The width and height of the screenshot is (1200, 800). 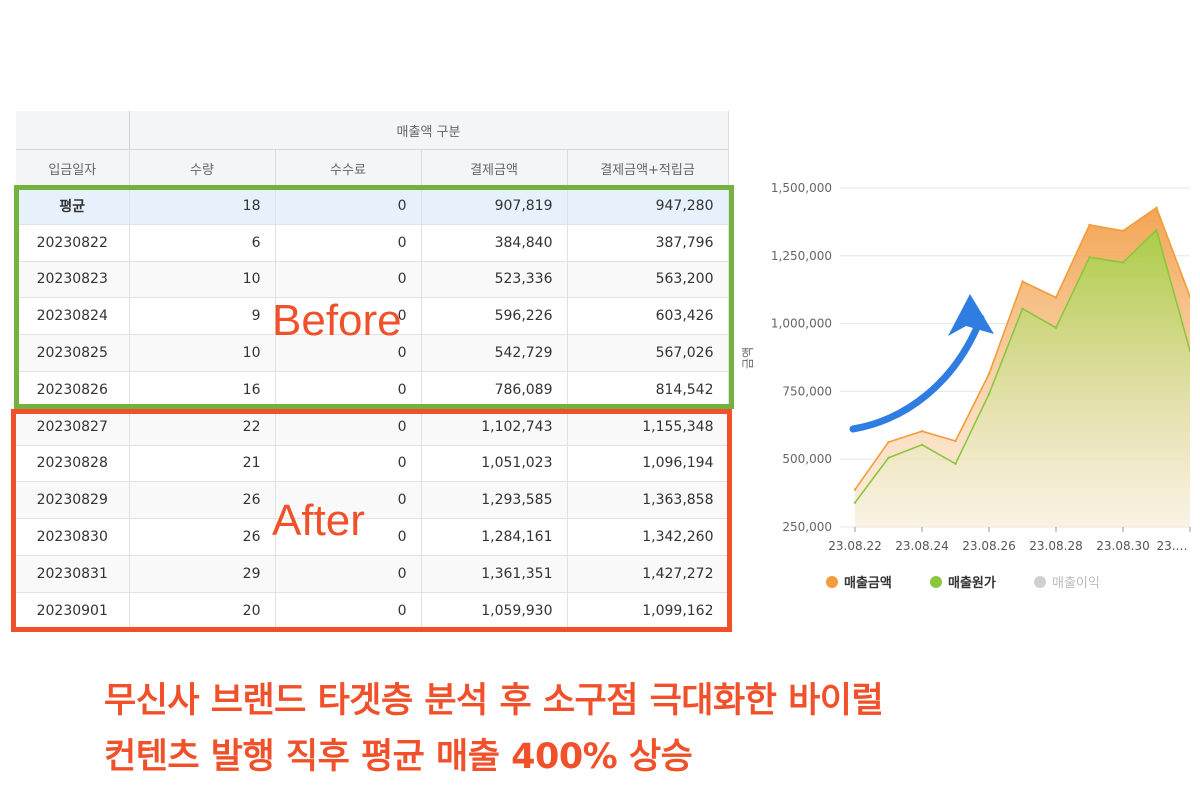 I want to click on caption-line-1: 무신사 브랜드 타겟층 분석 후 소구점 극대화한 바이럴, so click(x=494, y=701).